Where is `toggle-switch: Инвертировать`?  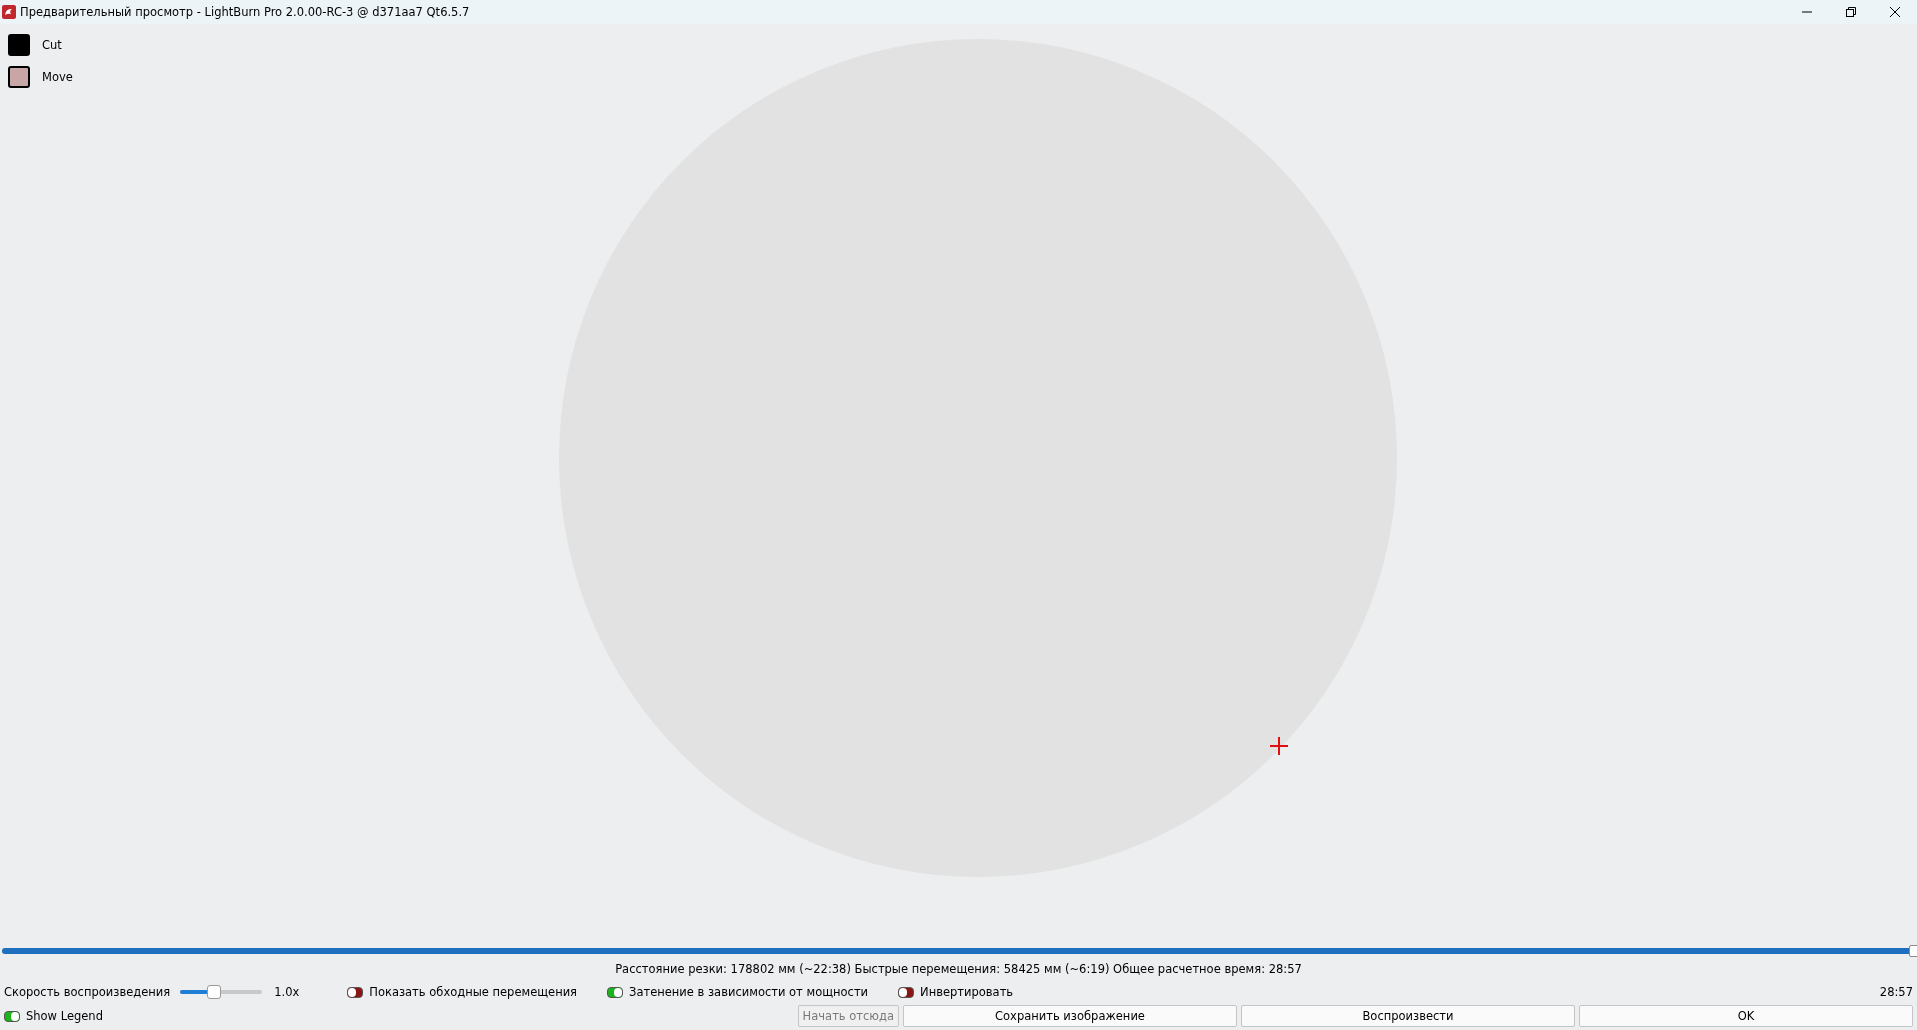 toggle-switch: Инвертировать is located at coordinates (956, 992).